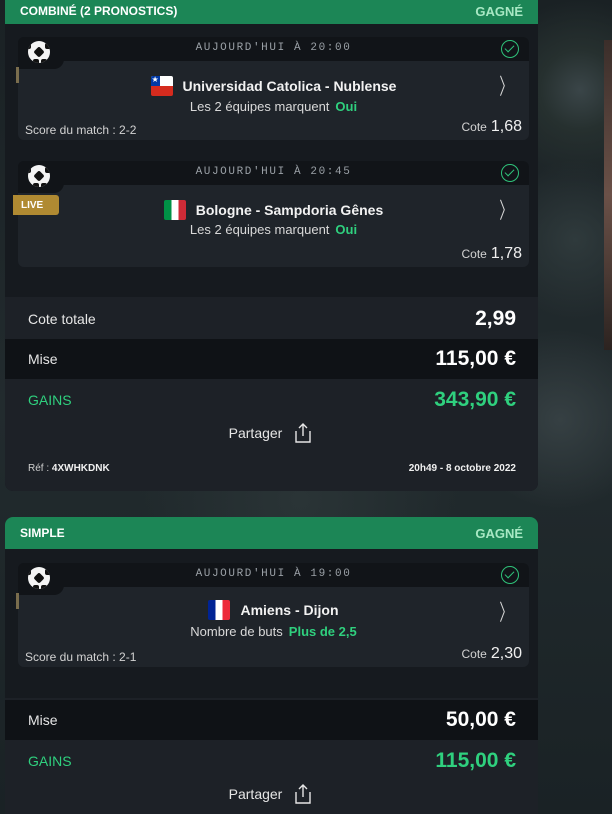 This screenshot has width=612, height=814. Describe the element at coordinates (271, 400) in the screenshot. I see `winnings-row: GAINS 343,90 €` at that location.